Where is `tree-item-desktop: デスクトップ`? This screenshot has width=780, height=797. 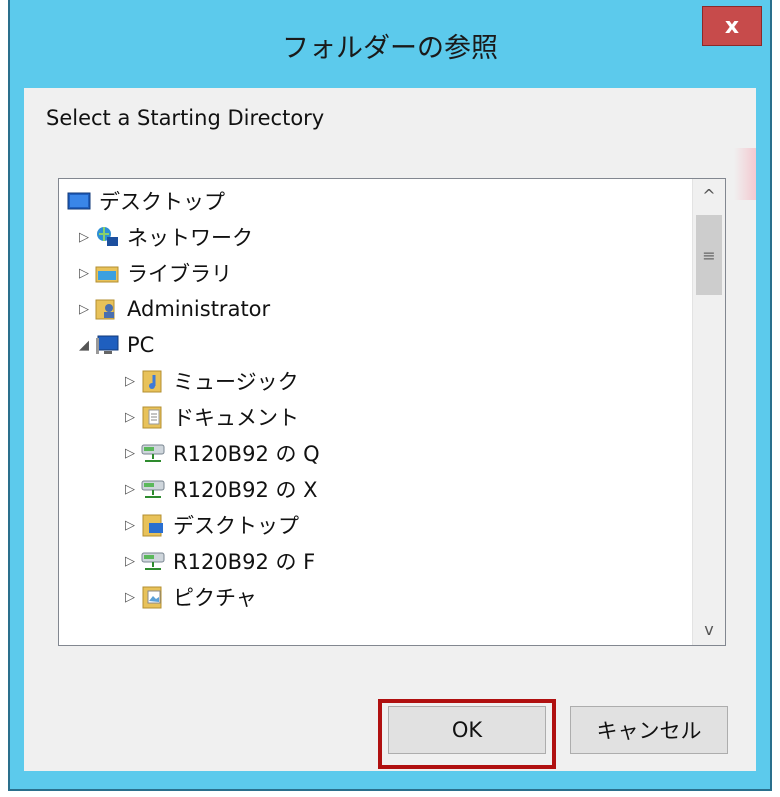
tree-item-desktop: デスクトップ is located at coordinates (146, 201).